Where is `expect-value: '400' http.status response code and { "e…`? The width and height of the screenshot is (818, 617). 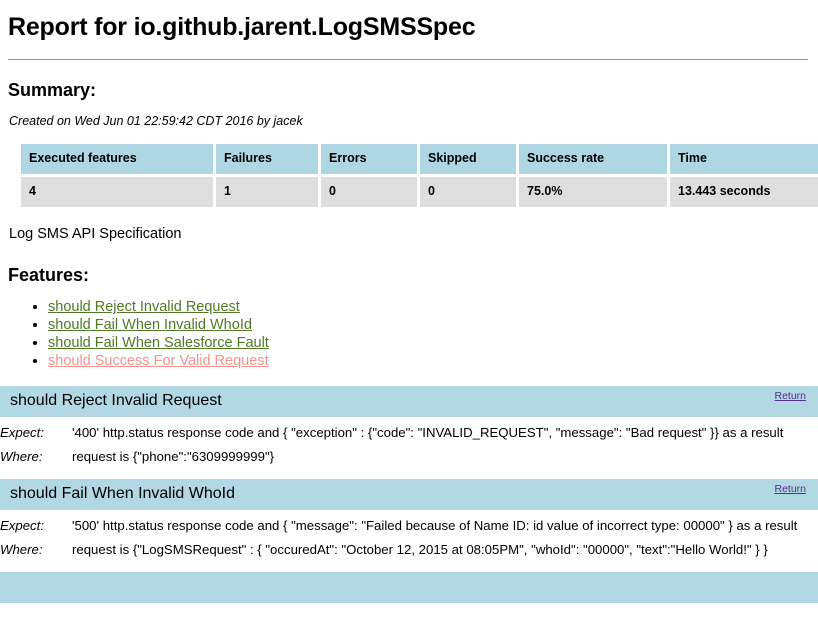
expect-value: '400' http.status response code and { "e… is located at coordinates (428, 433).